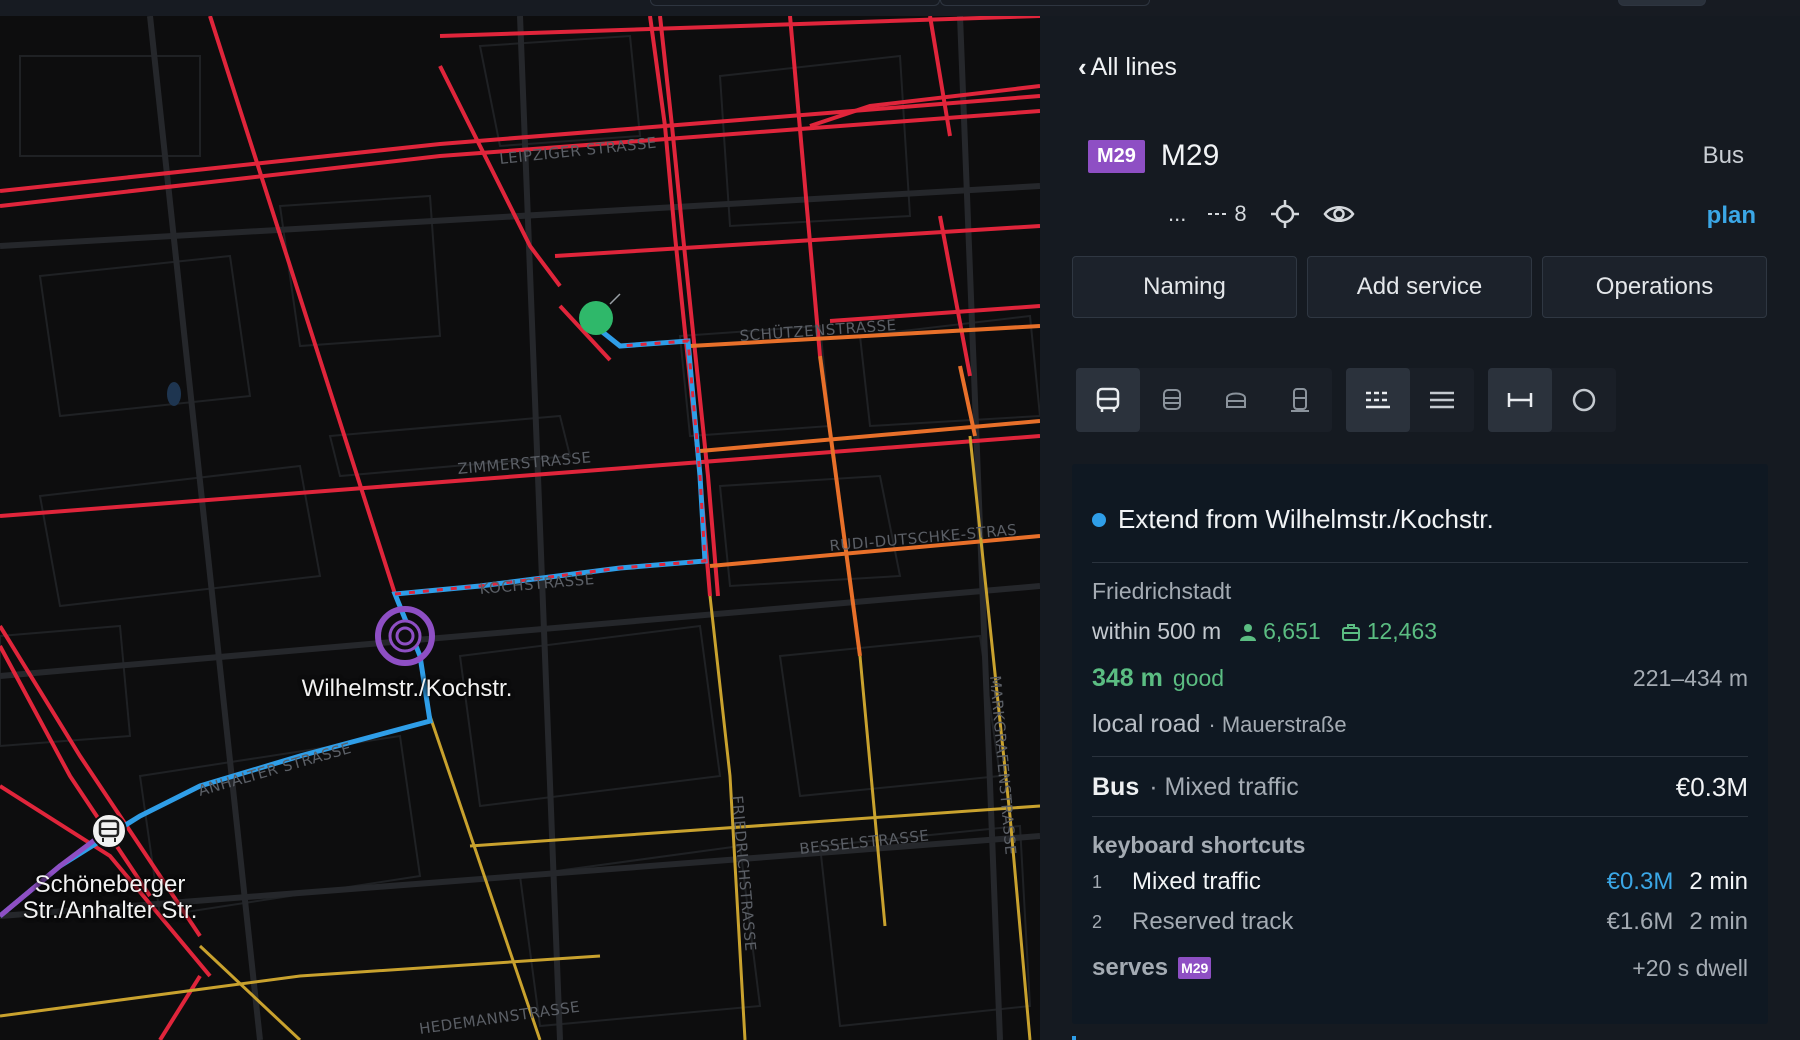 Image resolution: width=1800 pixels, height=1040 pixels. Describe the element at coordinates (1285, 214) in the screenshot. I see `locate-icon` at that location.